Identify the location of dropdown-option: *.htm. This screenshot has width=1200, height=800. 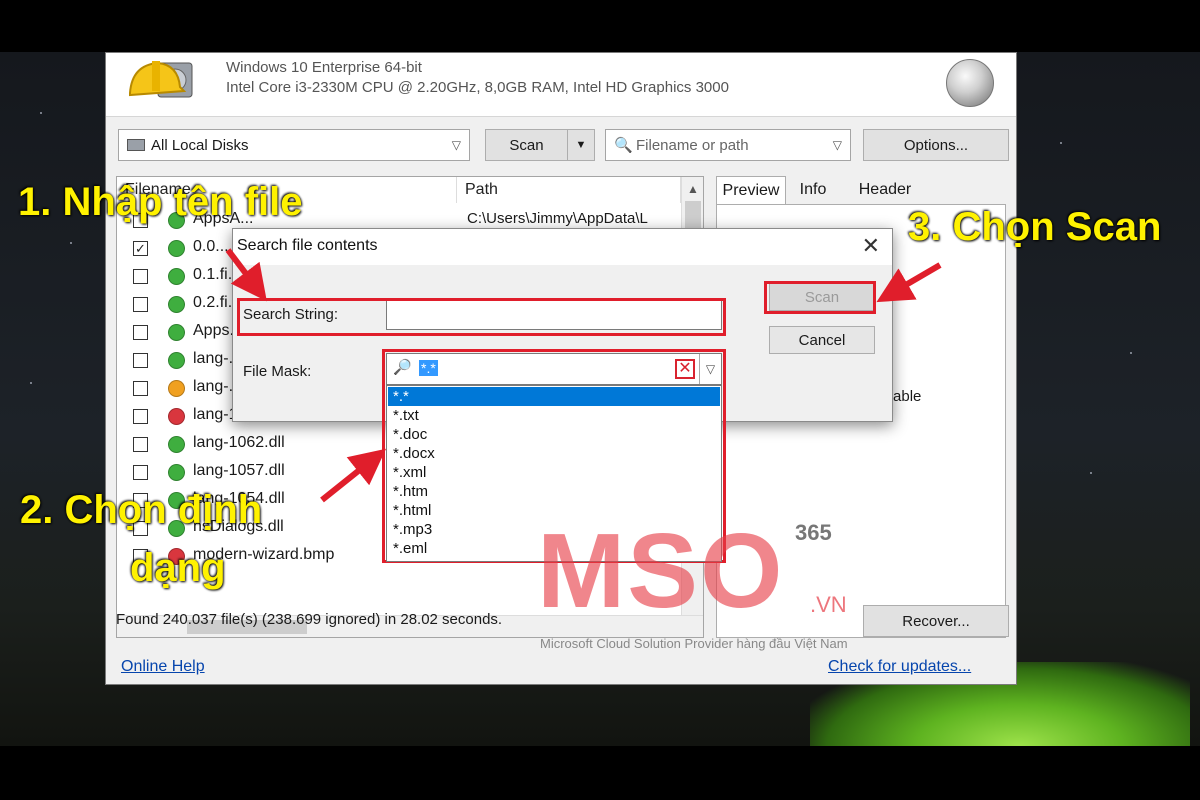
(554, 491).